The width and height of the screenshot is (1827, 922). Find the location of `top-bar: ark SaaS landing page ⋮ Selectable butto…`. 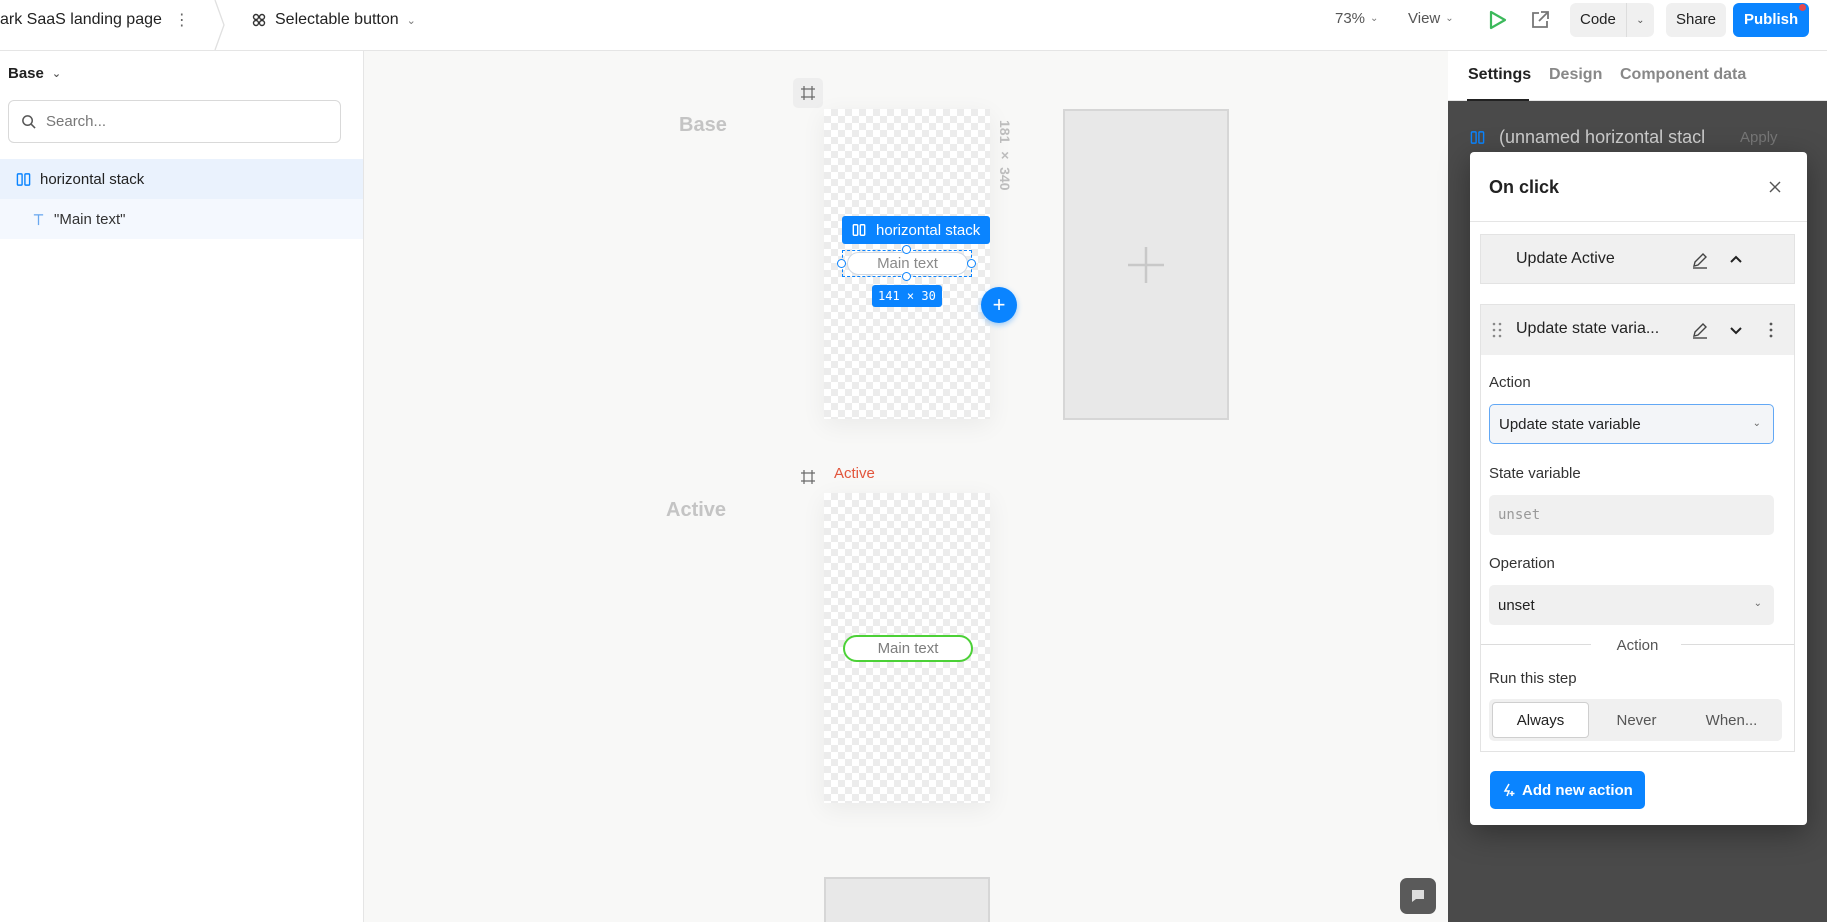

top-bar: ark SaaS landing page ⋮ Selectable butto… is located at coordinates (913, 25).